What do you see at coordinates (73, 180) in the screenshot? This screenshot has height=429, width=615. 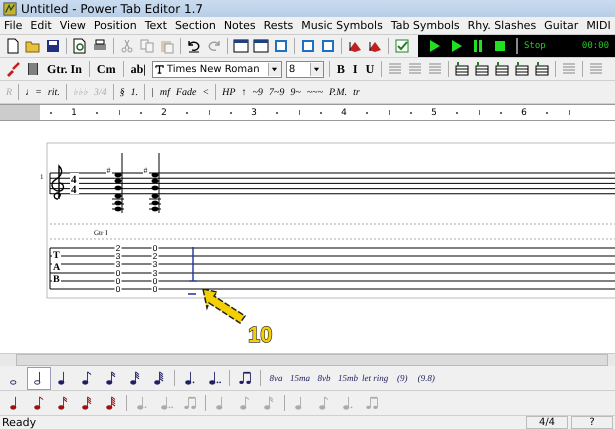 I see `time-signature-number: 4` at bounding box center [73, 180].